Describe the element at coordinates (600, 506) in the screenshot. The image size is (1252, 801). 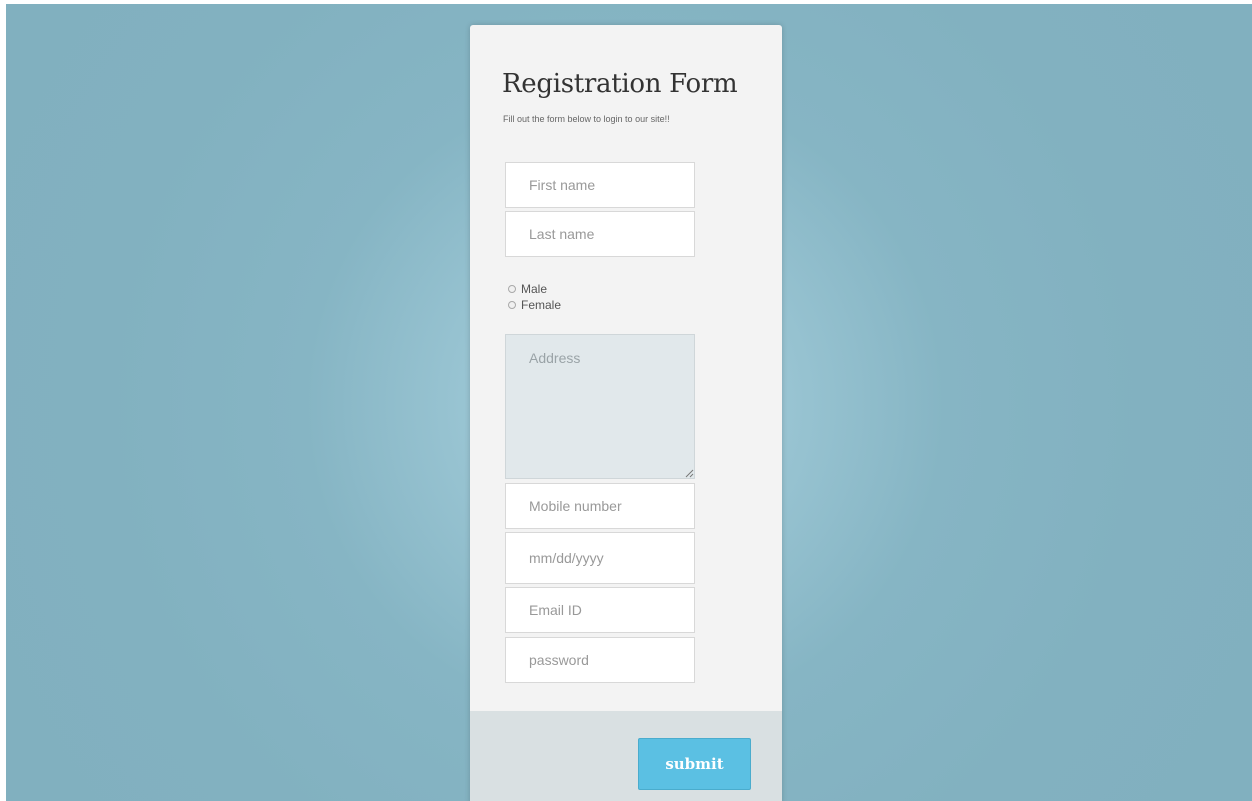
I see `mobile-number-input` at that location.